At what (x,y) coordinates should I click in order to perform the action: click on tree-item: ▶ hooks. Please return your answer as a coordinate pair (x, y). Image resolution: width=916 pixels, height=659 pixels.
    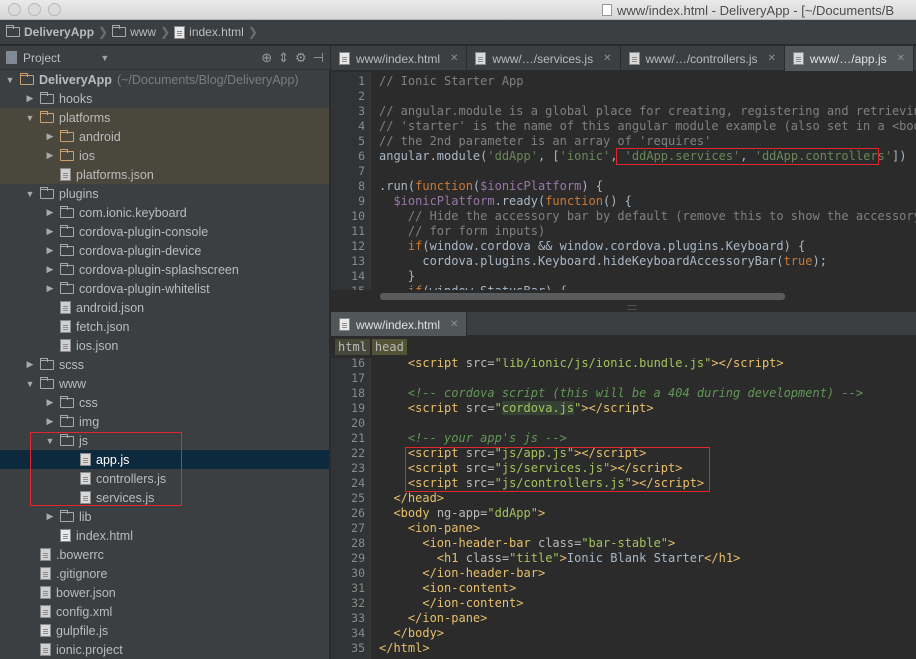
    Looking at the image, I should click on (164, 98).